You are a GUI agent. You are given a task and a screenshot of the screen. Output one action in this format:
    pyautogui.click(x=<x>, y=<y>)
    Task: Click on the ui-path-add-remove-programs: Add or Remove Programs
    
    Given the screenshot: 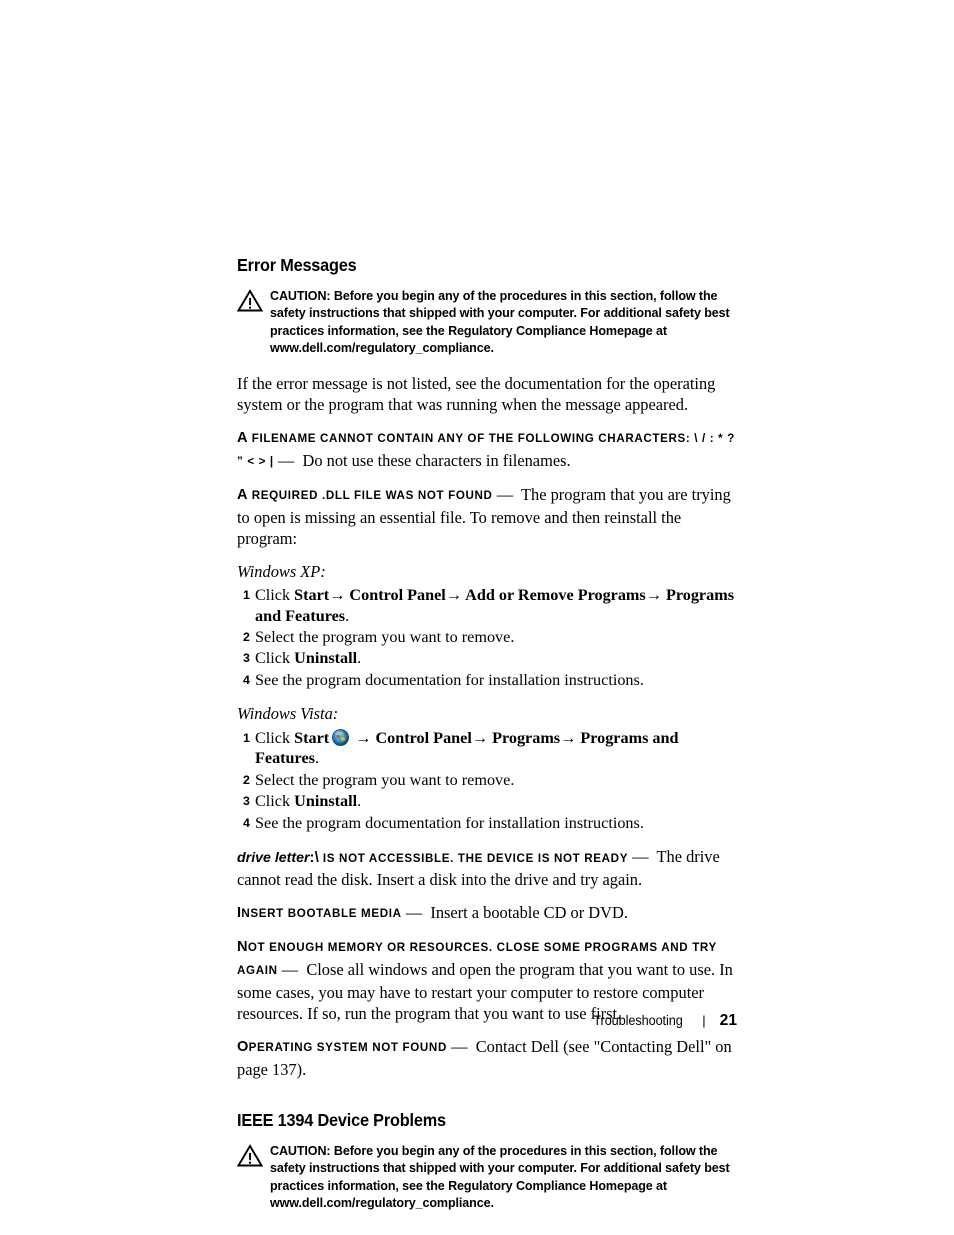 What is the action you would take?
    pyautogui.click(x=553, y=595)
    